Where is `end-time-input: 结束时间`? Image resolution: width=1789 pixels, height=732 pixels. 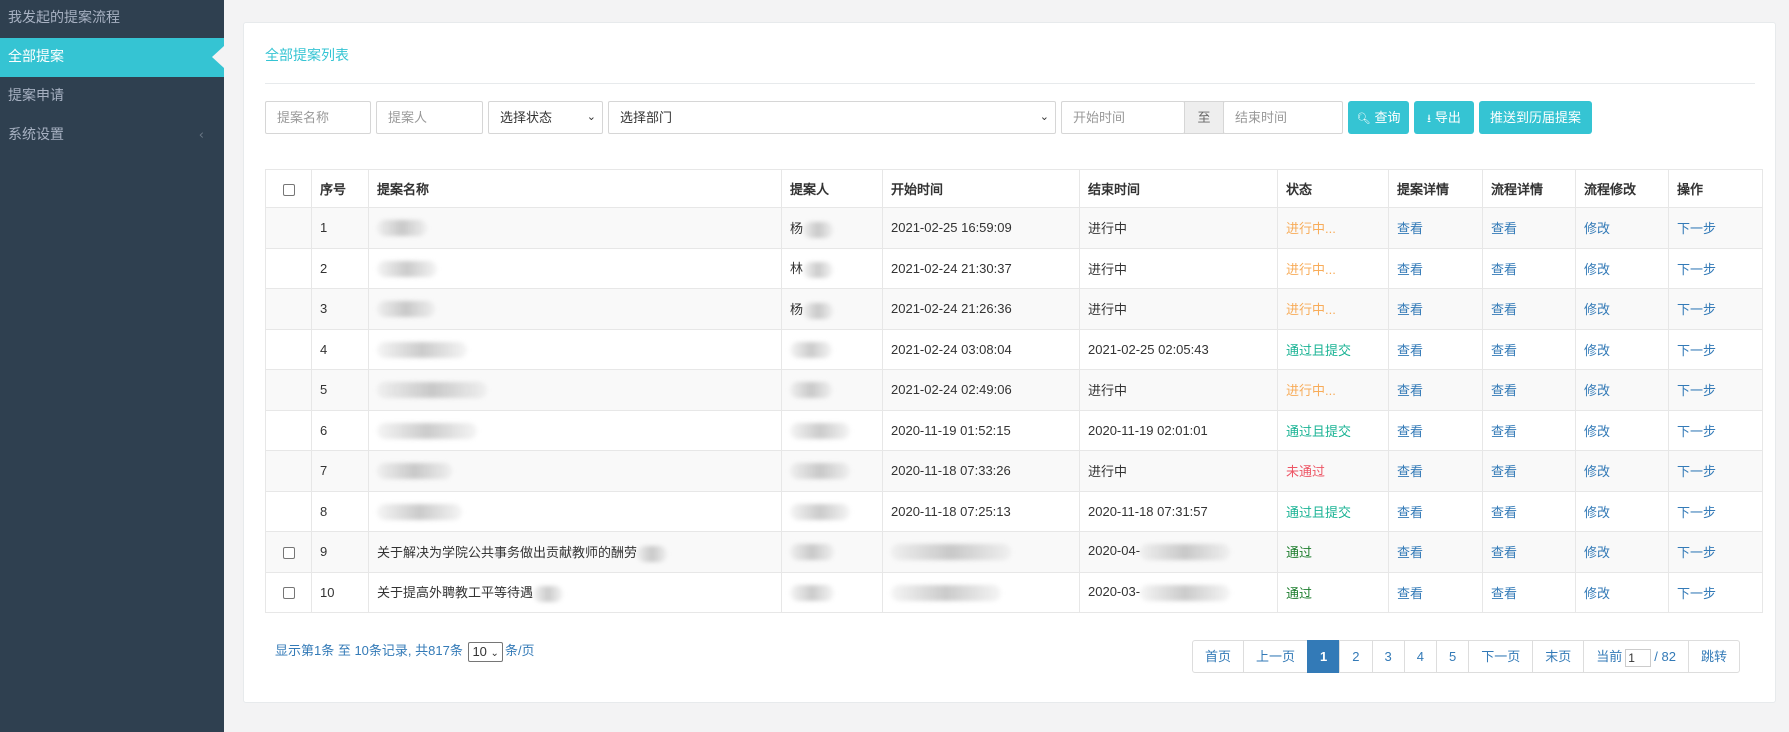
end-time-input: 结束时间 is located at coordinates (1283, 117).